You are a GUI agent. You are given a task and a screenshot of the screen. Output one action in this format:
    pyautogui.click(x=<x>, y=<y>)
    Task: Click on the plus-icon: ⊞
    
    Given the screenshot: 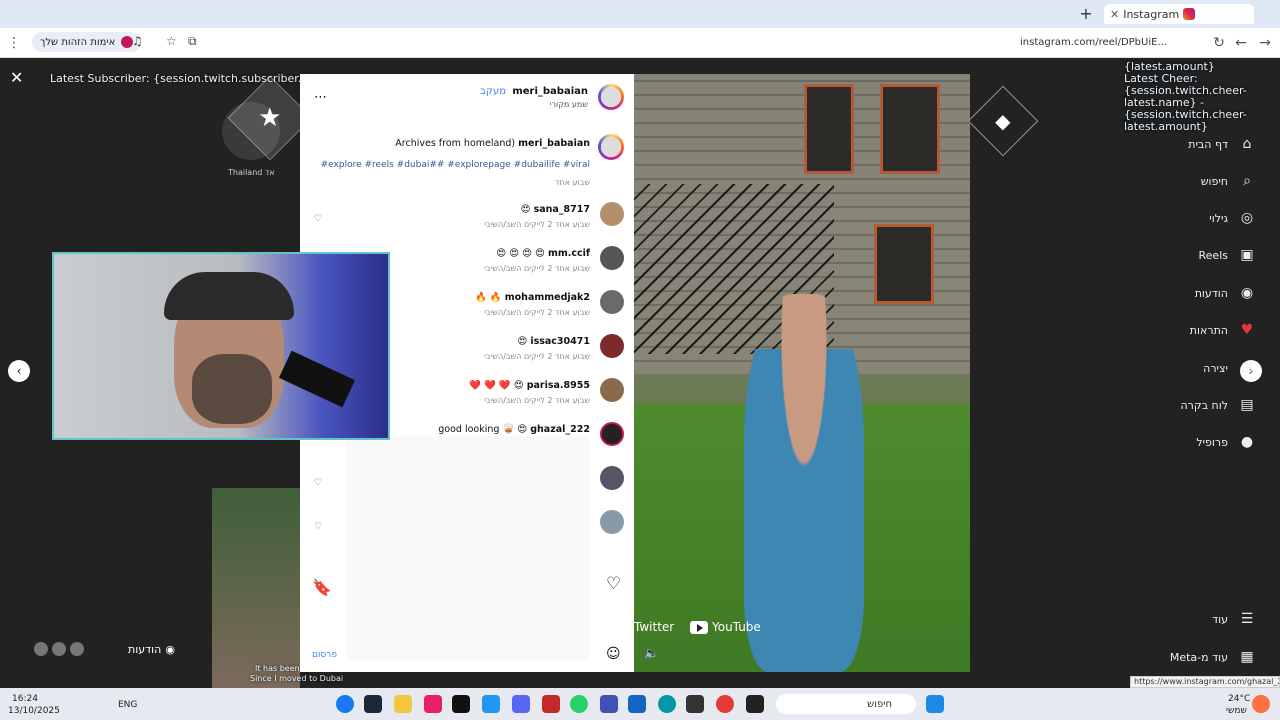 What is the action you would take?
    pyautogui.click(x=1247, y=368)
    